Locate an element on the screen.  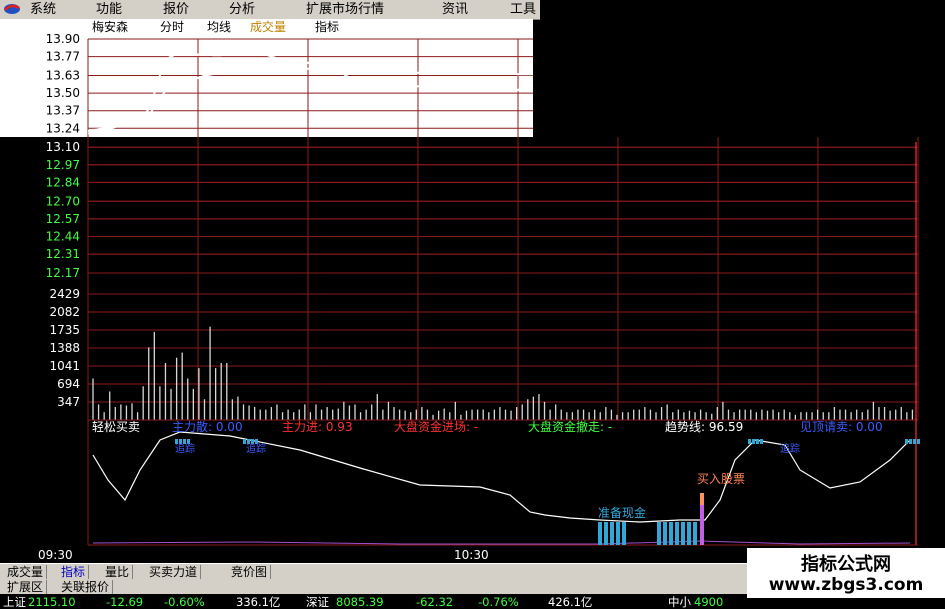
price-tick-label: 12.44 is located at coordinates (63, 236).